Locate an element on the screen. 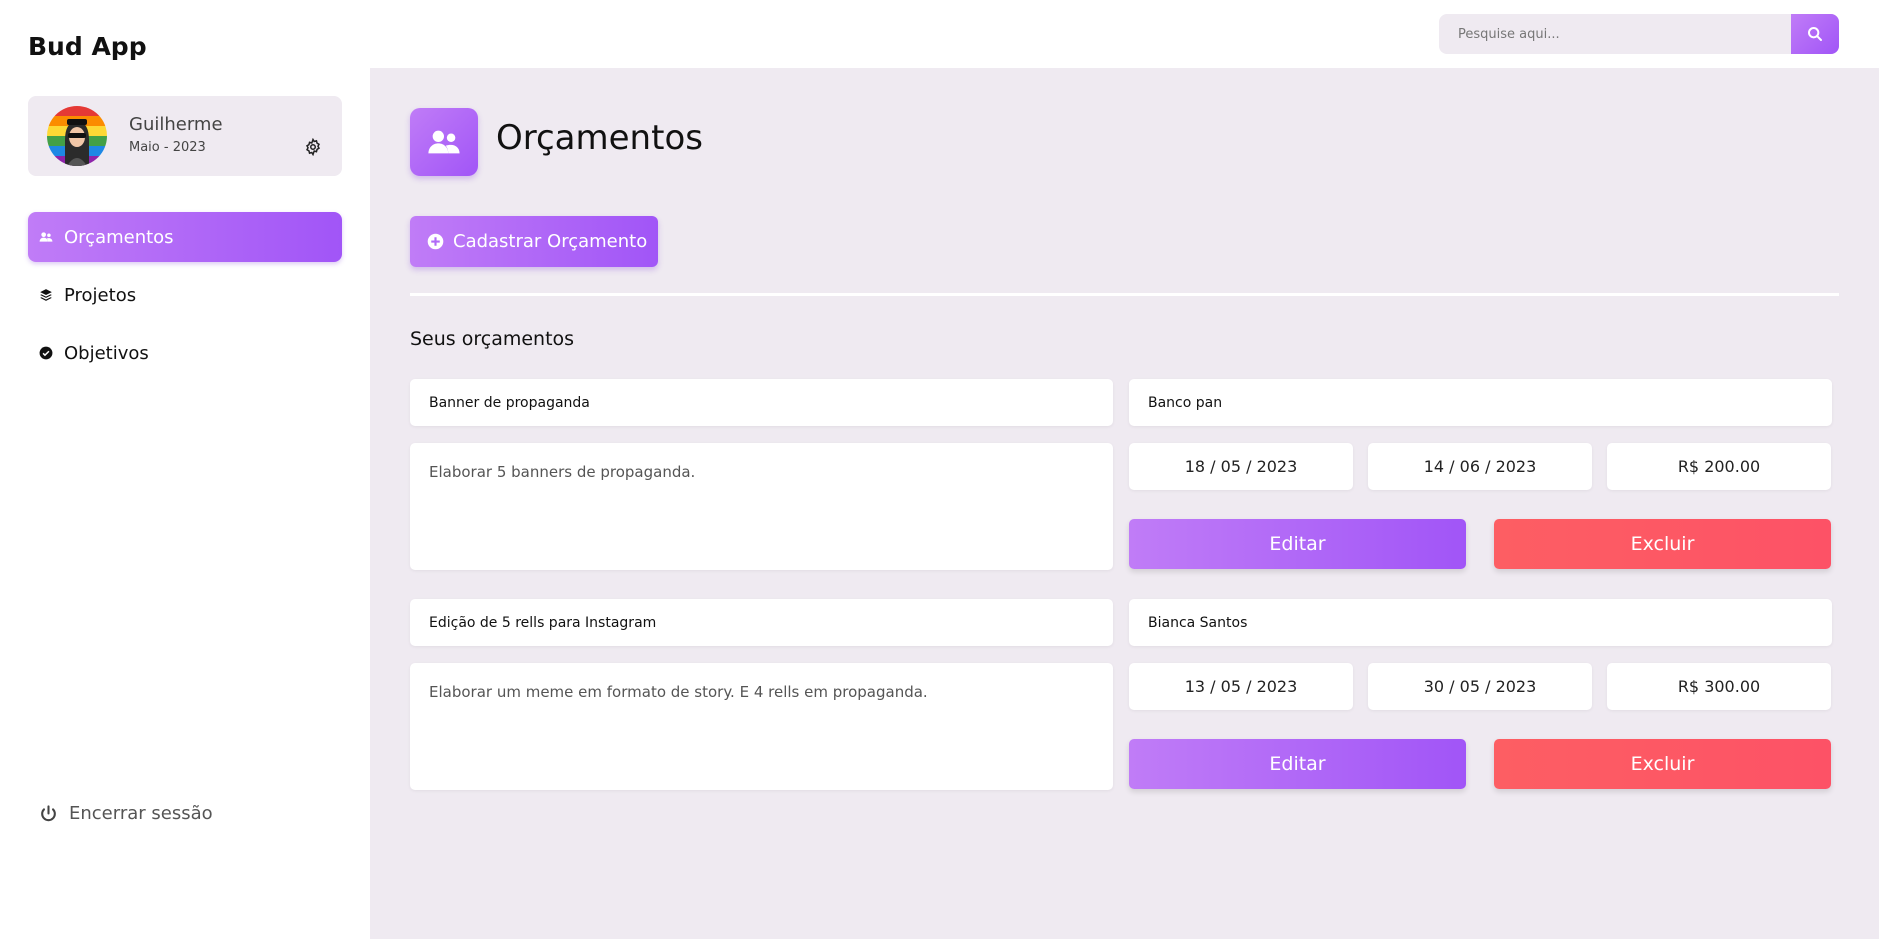 The image size is (1879, 939). power-icon is located at coordinates (48, 813).